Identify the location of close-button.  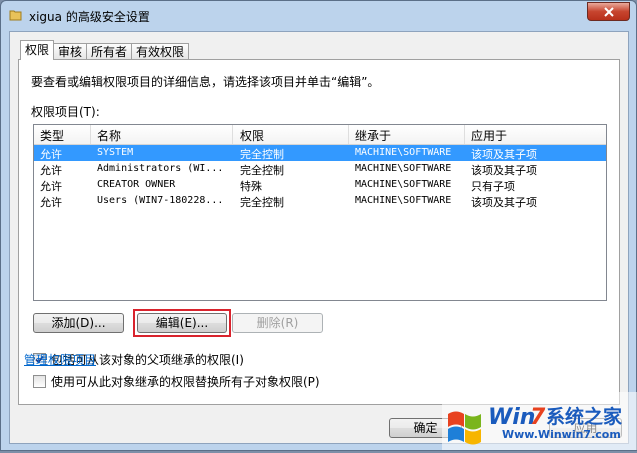
(608, 11).